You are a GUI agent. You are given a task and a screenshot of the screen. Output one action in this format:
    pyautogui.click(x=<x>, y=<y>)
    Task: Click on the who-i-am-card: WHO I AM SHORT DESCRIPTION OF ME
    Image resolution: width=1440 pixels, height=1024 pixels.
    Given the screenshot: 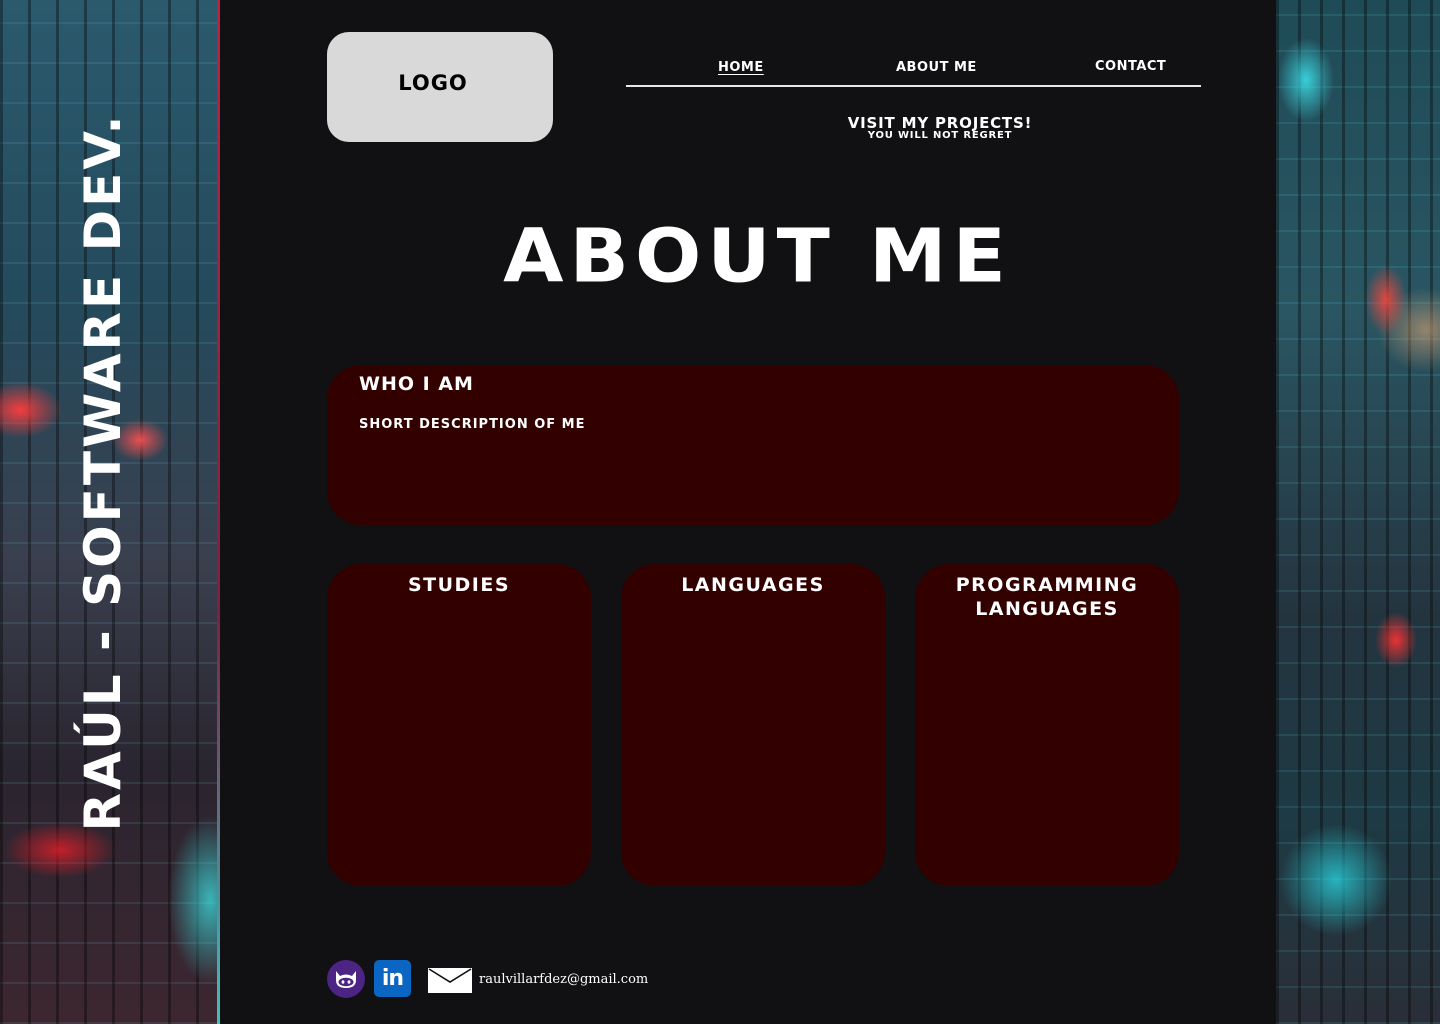 What is the action you would take?
    pyautogui.click(x=753, y=445)
    